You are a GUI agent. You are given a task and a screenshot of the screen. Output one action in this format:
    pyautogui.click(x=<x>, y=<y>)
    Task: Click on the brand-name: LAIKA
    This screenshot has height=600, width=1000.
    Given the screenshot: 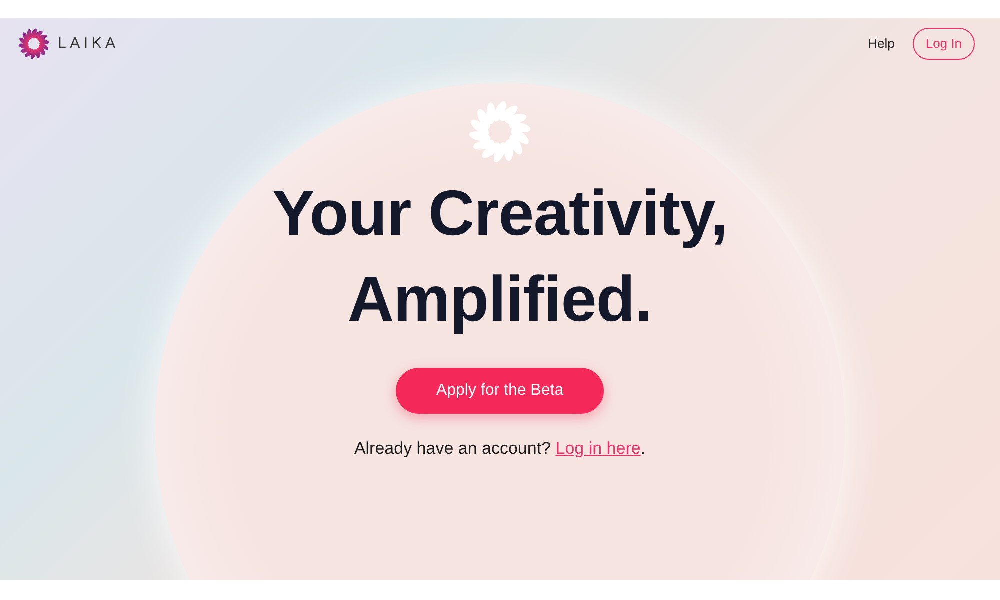 What is the action you would take?
    pyautogui.click(x=89, y=44)
    